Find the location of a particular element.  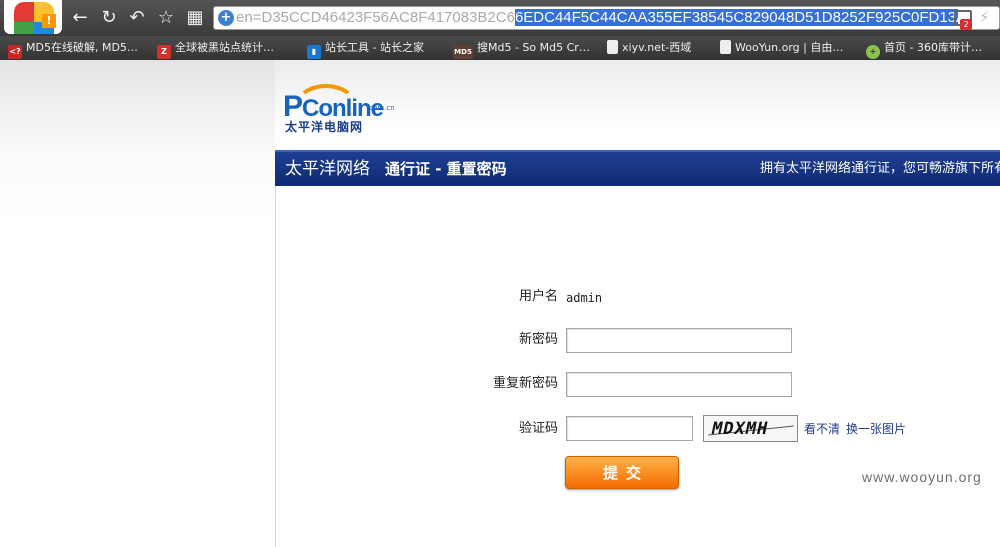

pconline-logo: PConline .com.cn 太平洋电脑网 is located at coordinates (340, 108).